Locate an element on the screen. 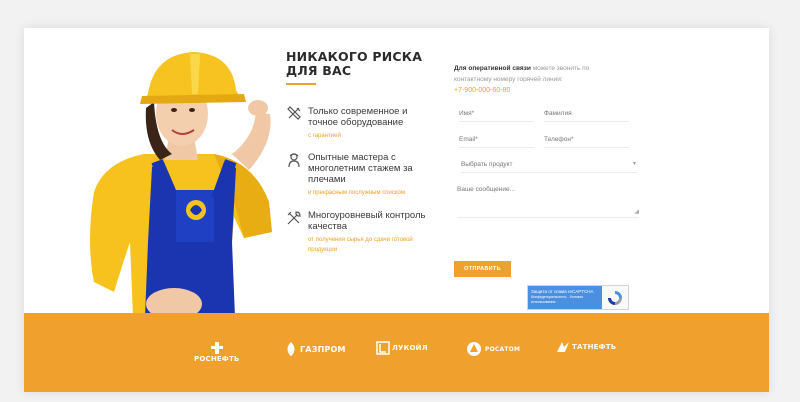 This screenshot has height=402, width=800. phone-field: Телефон* is located at coordinates (586, 142).